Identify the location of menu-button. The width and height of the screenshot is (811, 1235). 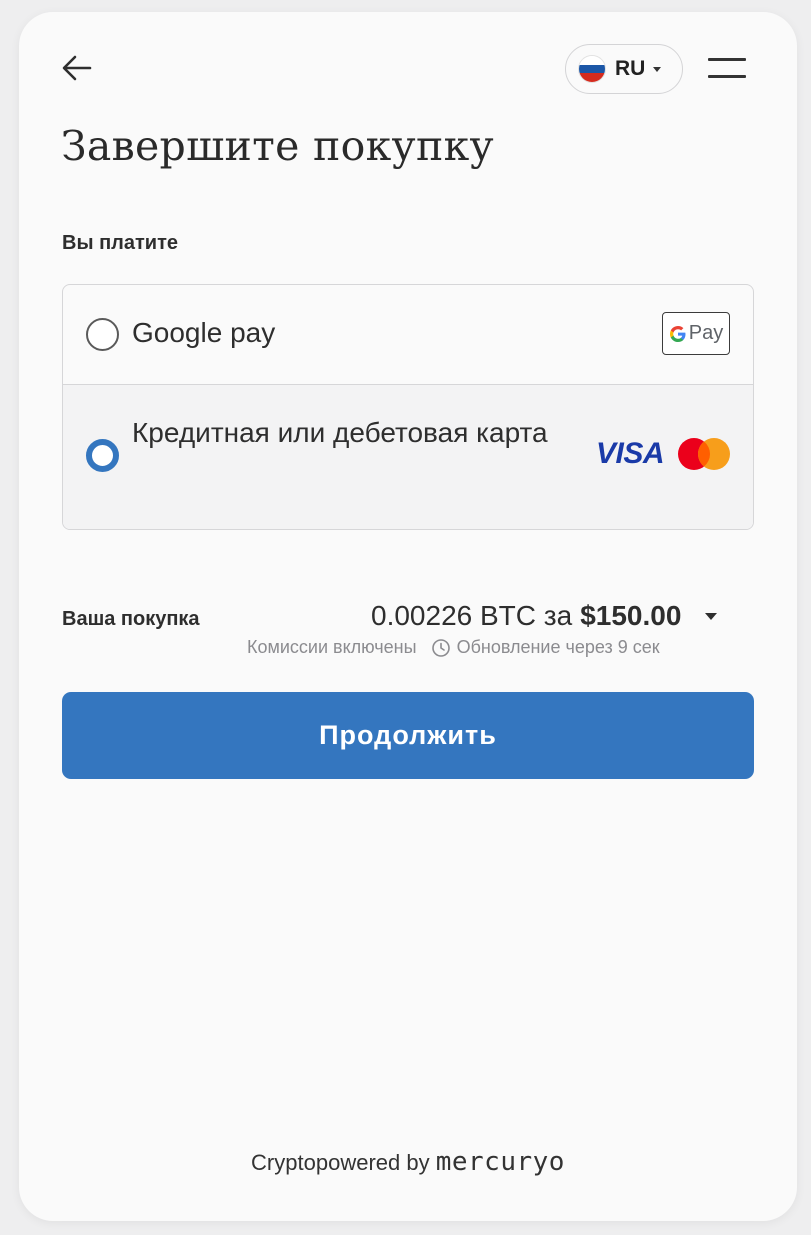
(727, 70).